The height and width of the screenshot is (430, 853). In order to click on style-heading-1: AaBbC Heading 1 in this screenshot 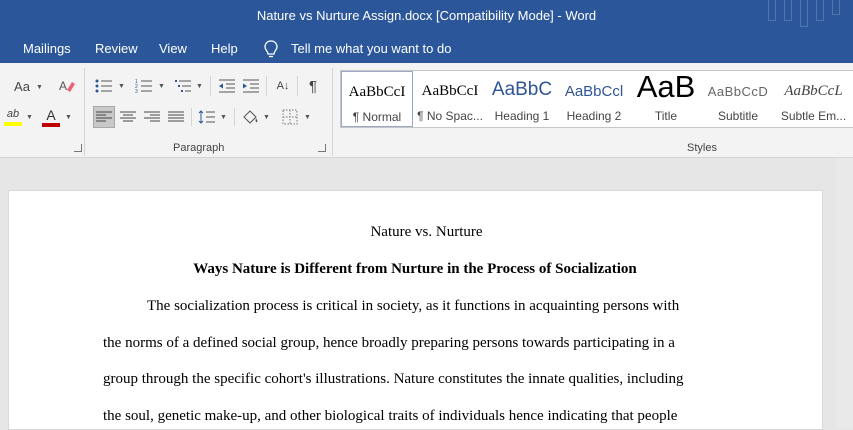, I will do `click(522, 99)`.